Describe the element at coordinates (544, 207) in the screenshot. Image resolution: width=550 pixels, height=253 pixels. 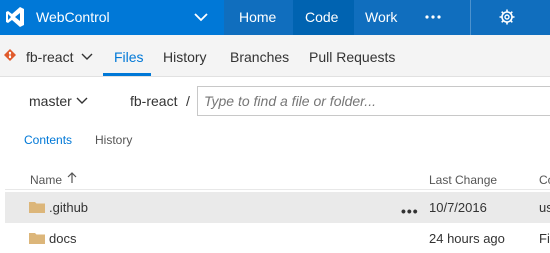
I see `commit-value: us` at that location.